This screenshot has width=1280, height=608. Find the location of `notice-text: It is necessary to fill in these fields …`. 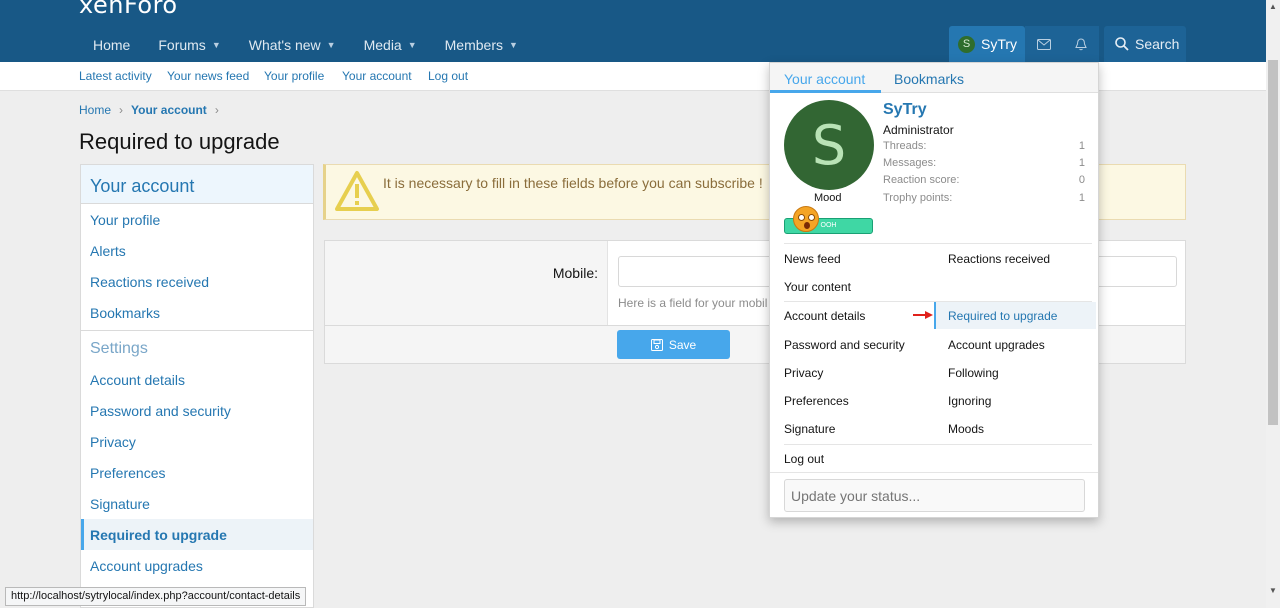

notice-text: It is necessary to fill in these fields … is located at coordinates (573, 183).